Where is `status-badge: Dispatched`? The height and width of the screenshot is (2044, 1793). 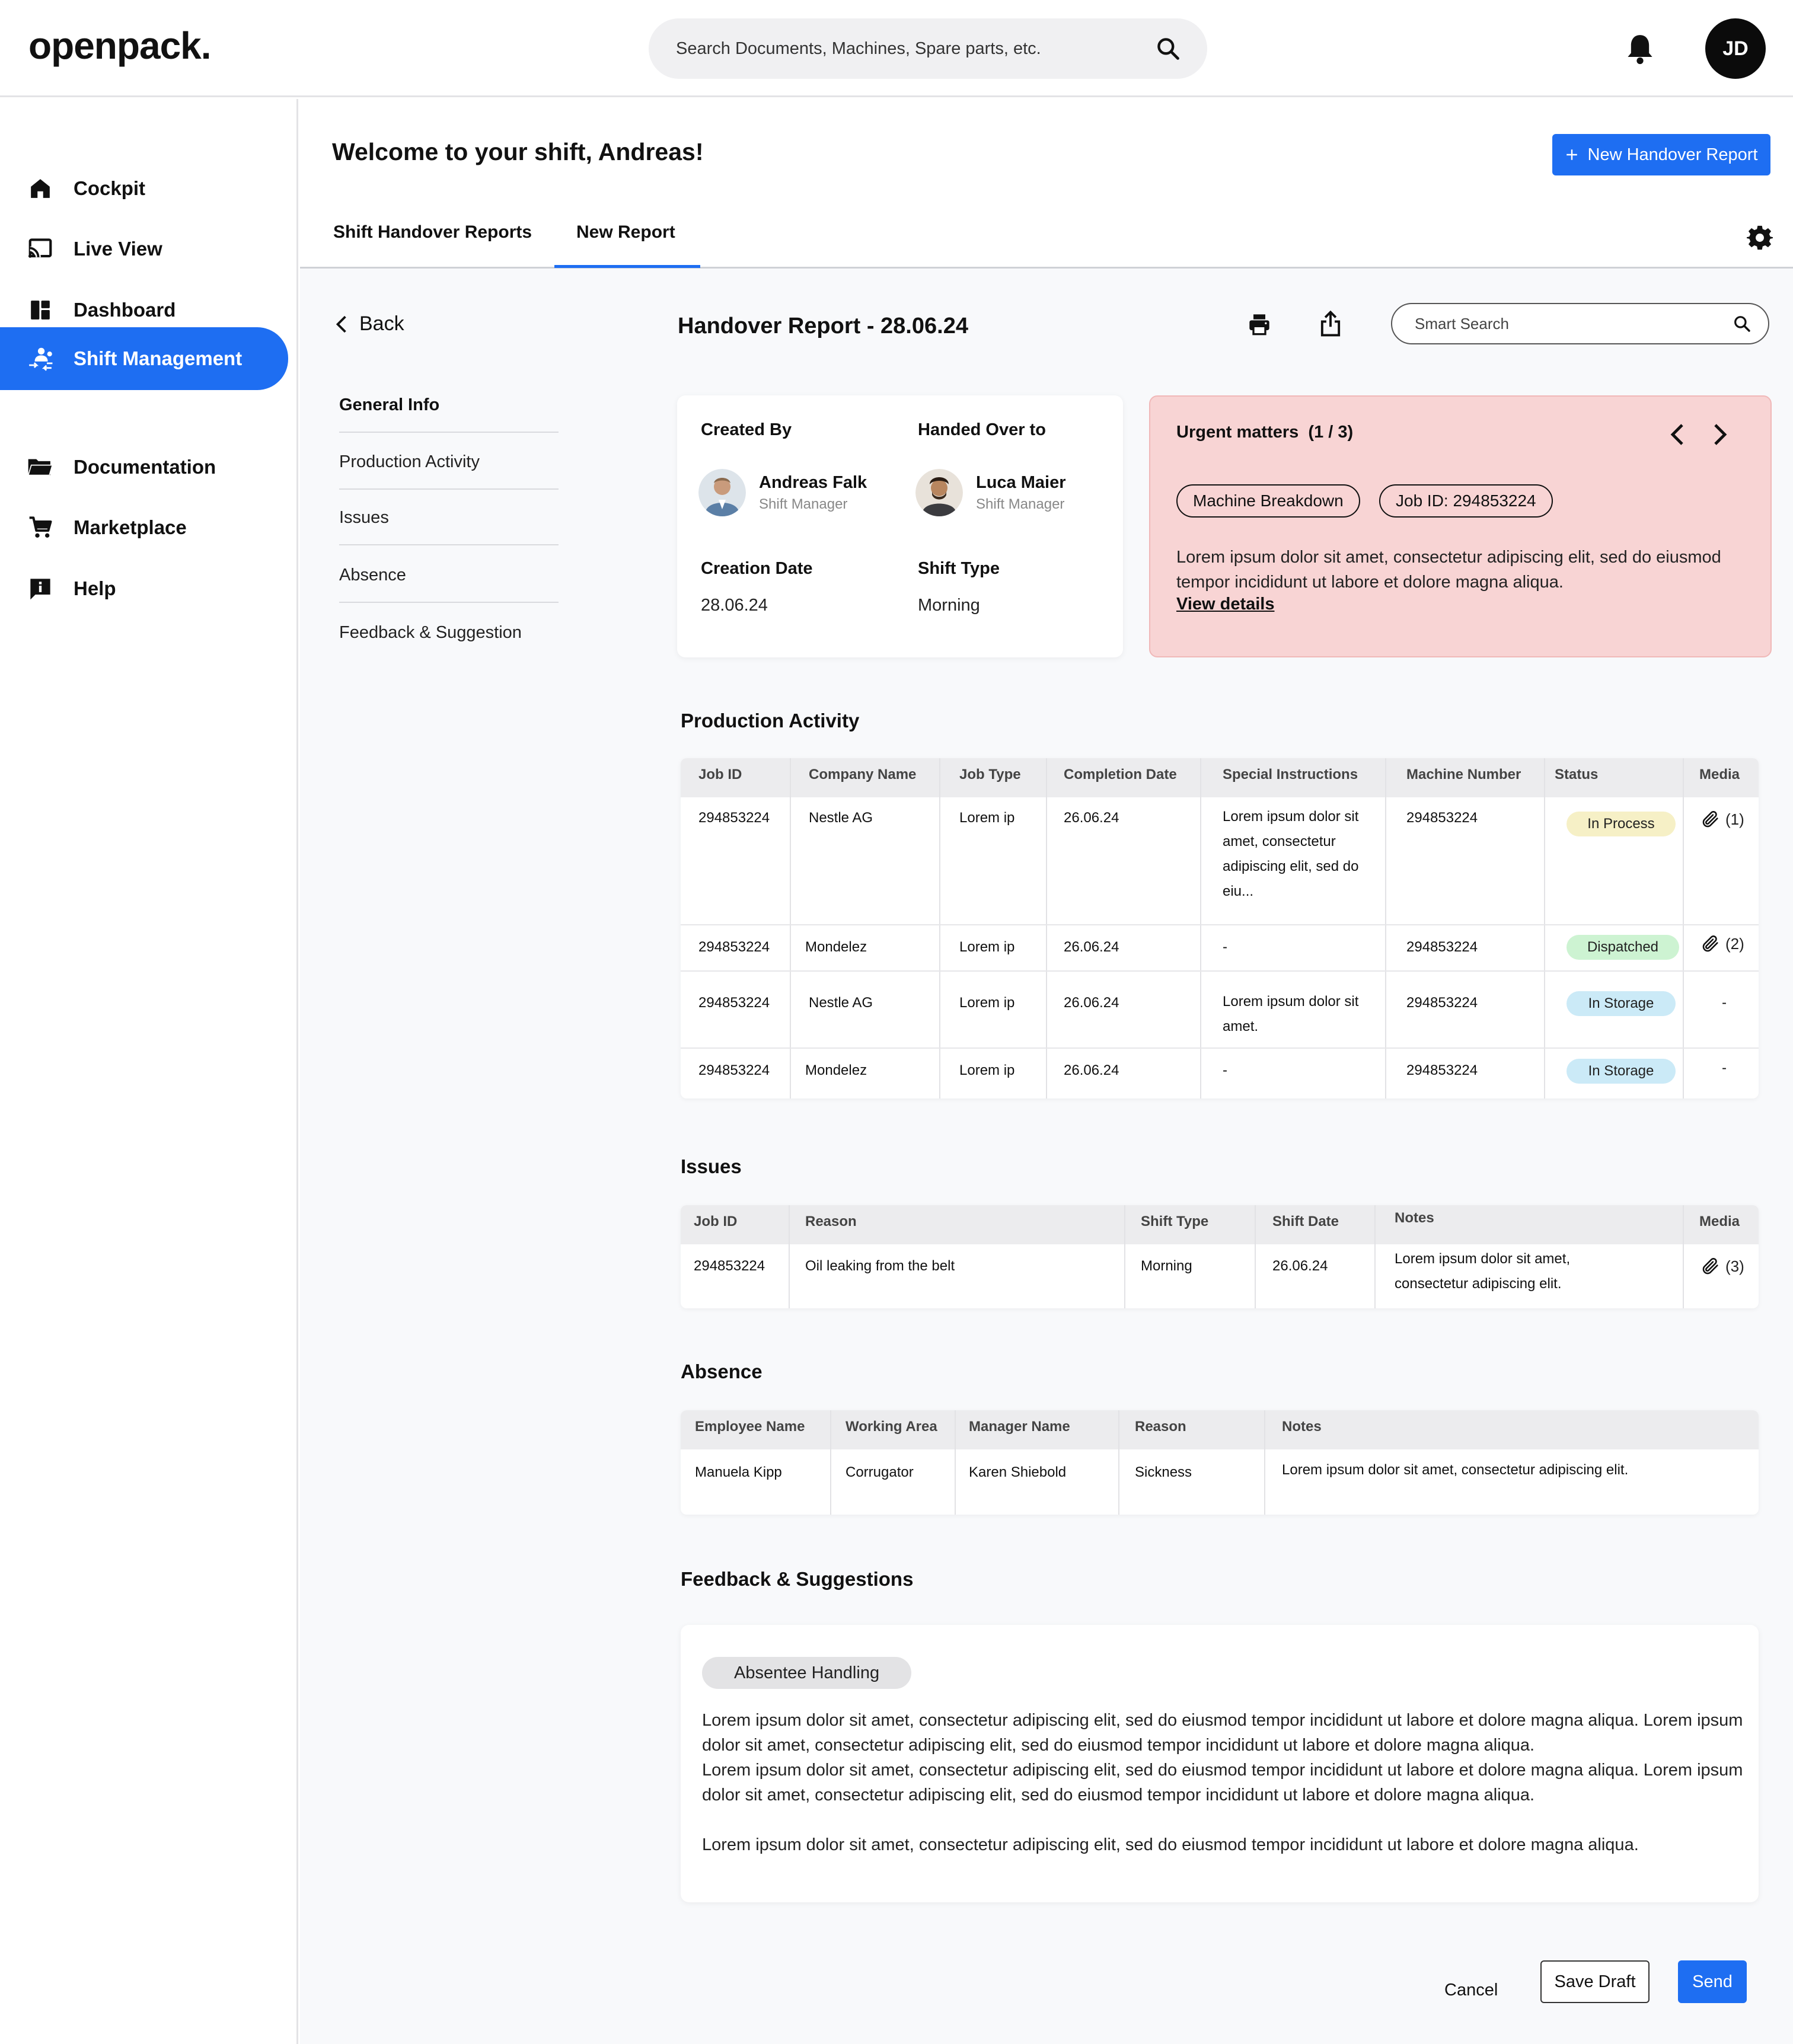 status-badge: Dispatched is located at coordinates (1623, 947).